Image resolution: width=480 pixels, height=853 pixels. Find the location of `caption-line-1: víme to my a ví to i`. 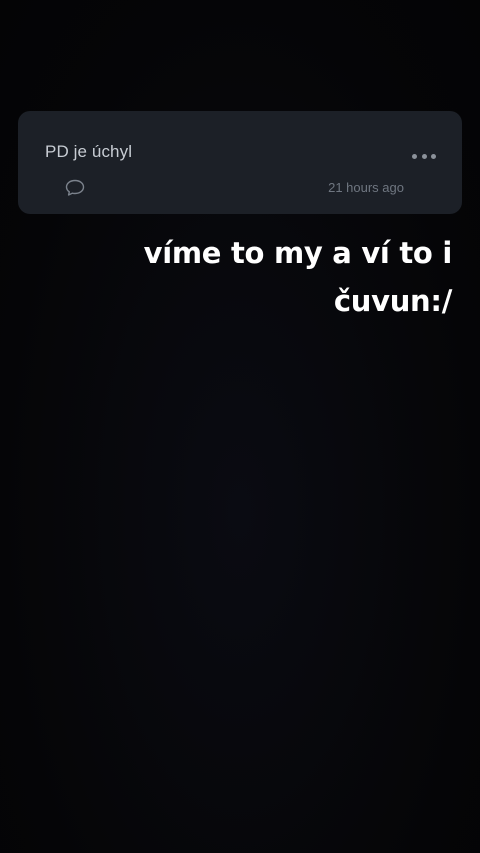

caption-line-1: víme to my a ví to i is located at coordinates (298, 253).